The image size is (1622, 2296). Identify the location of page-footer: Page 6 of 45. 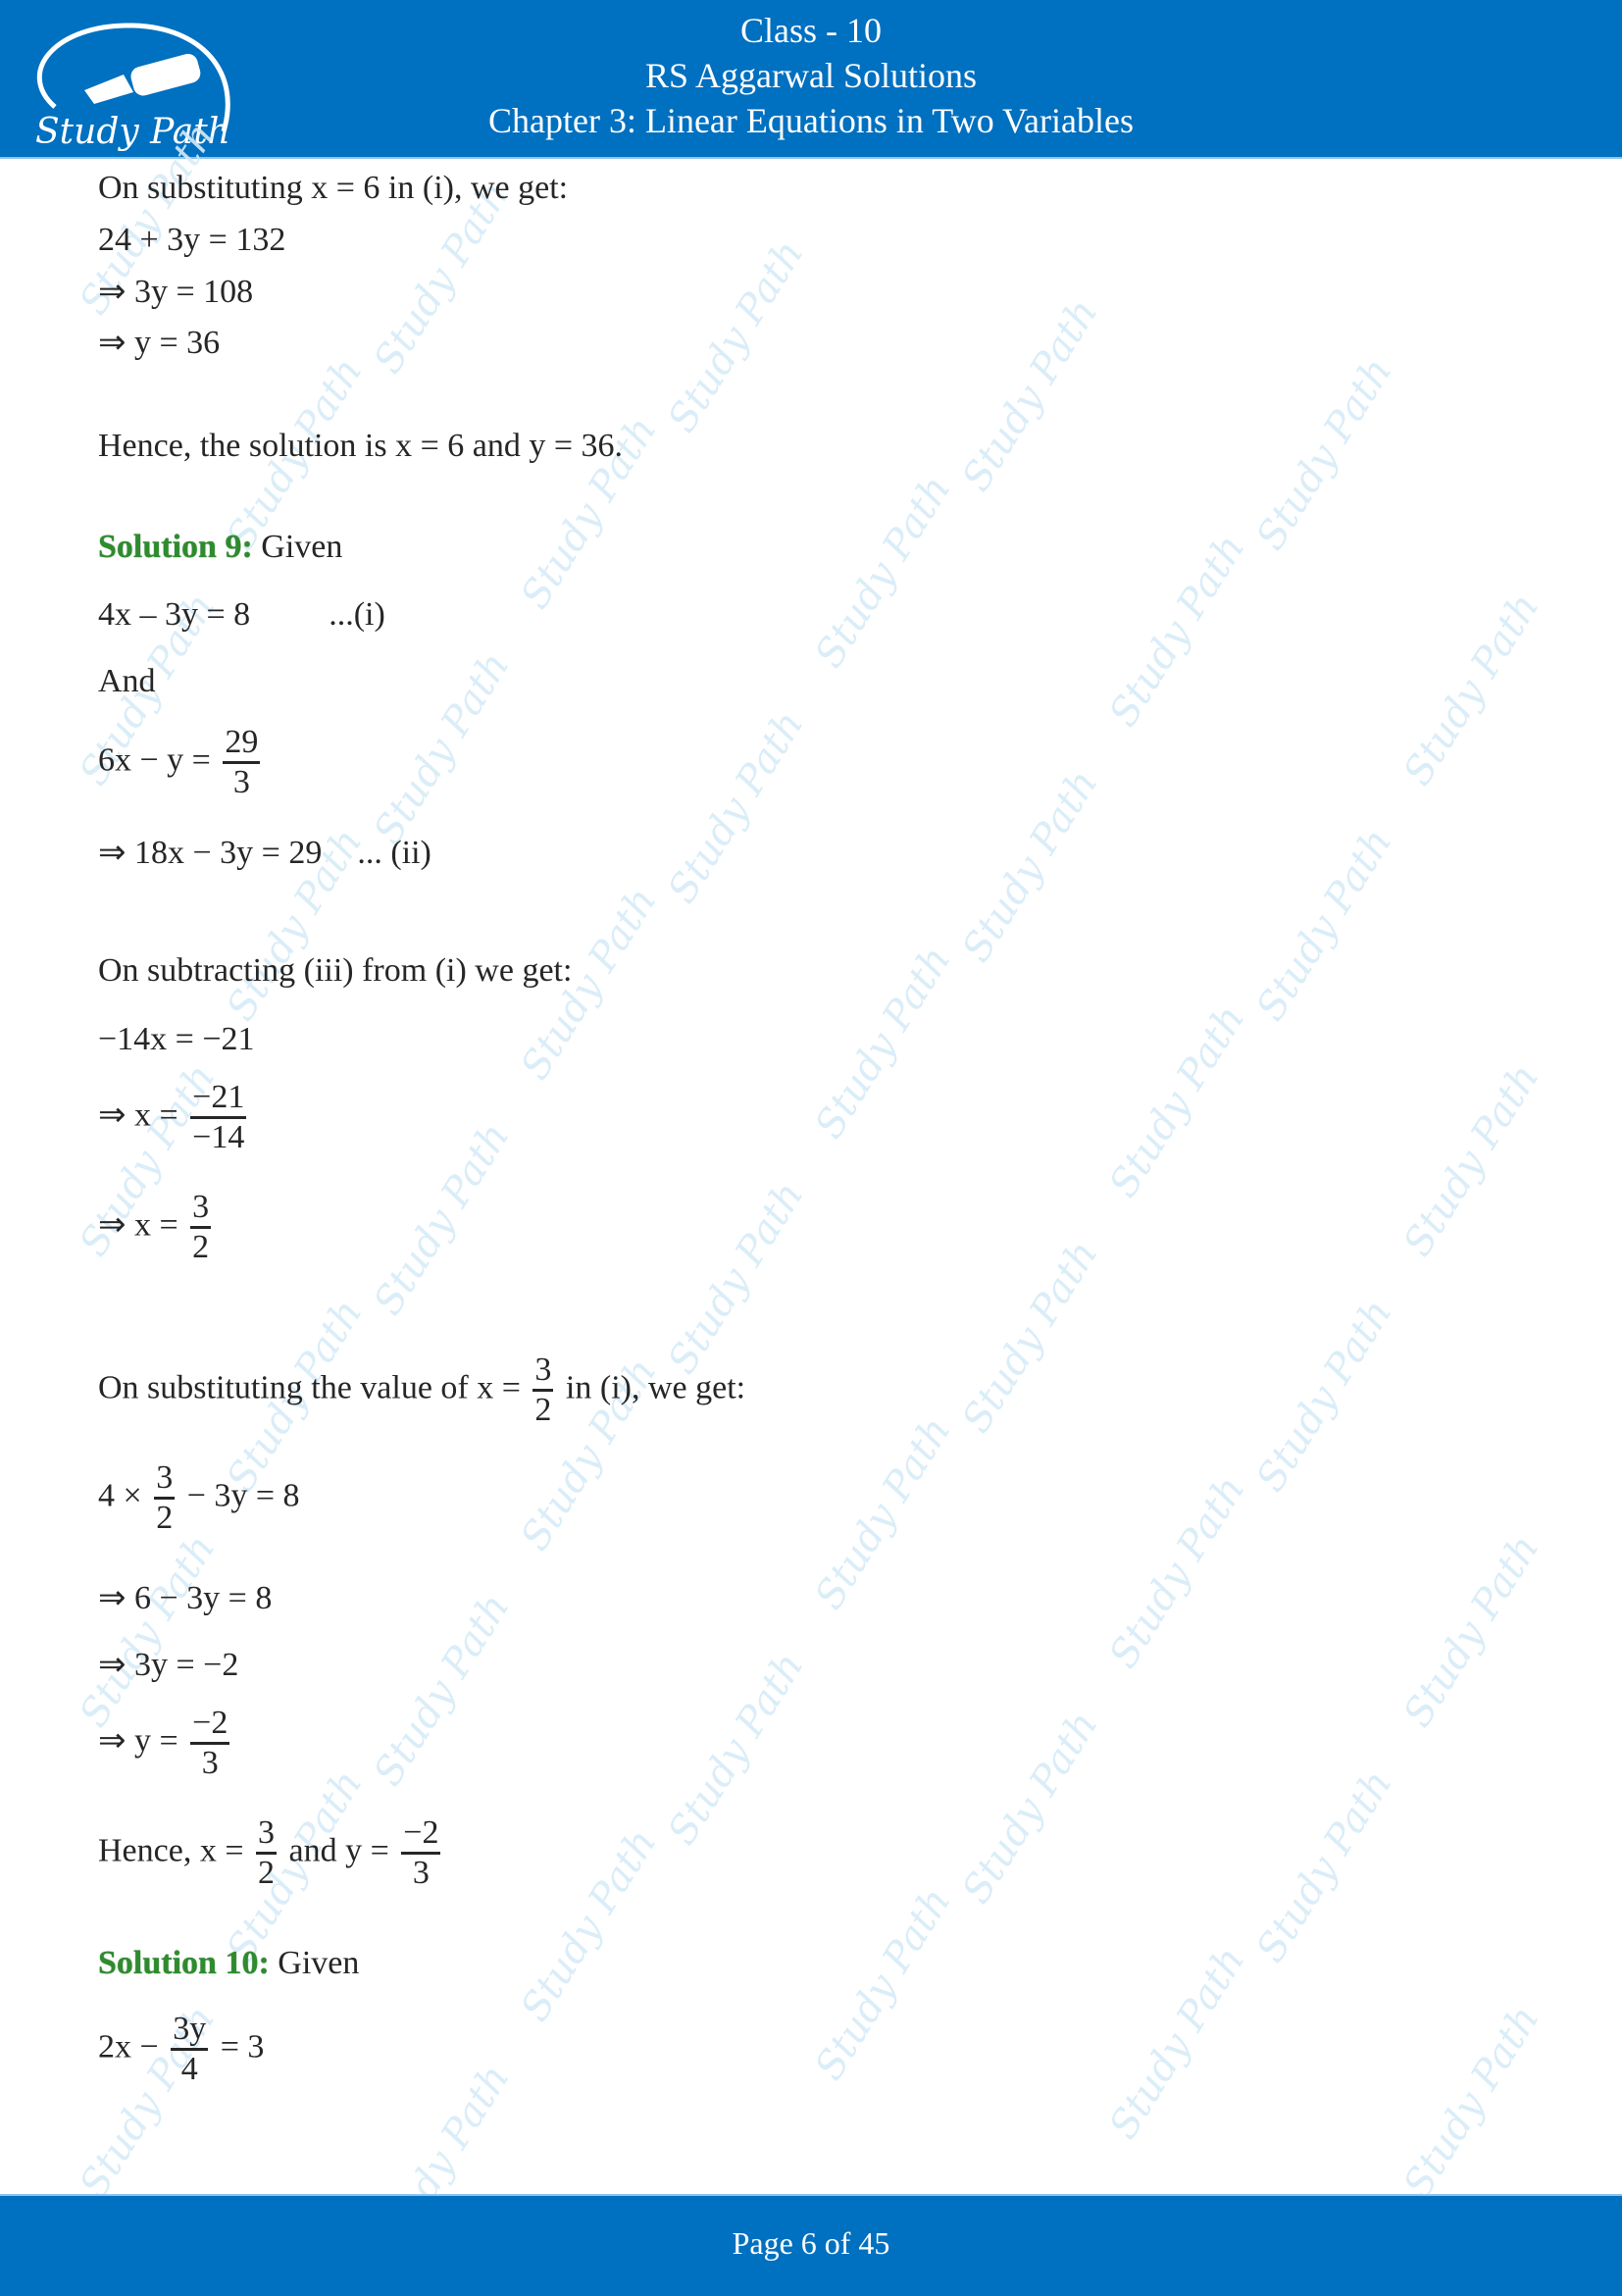
(811, 2245).